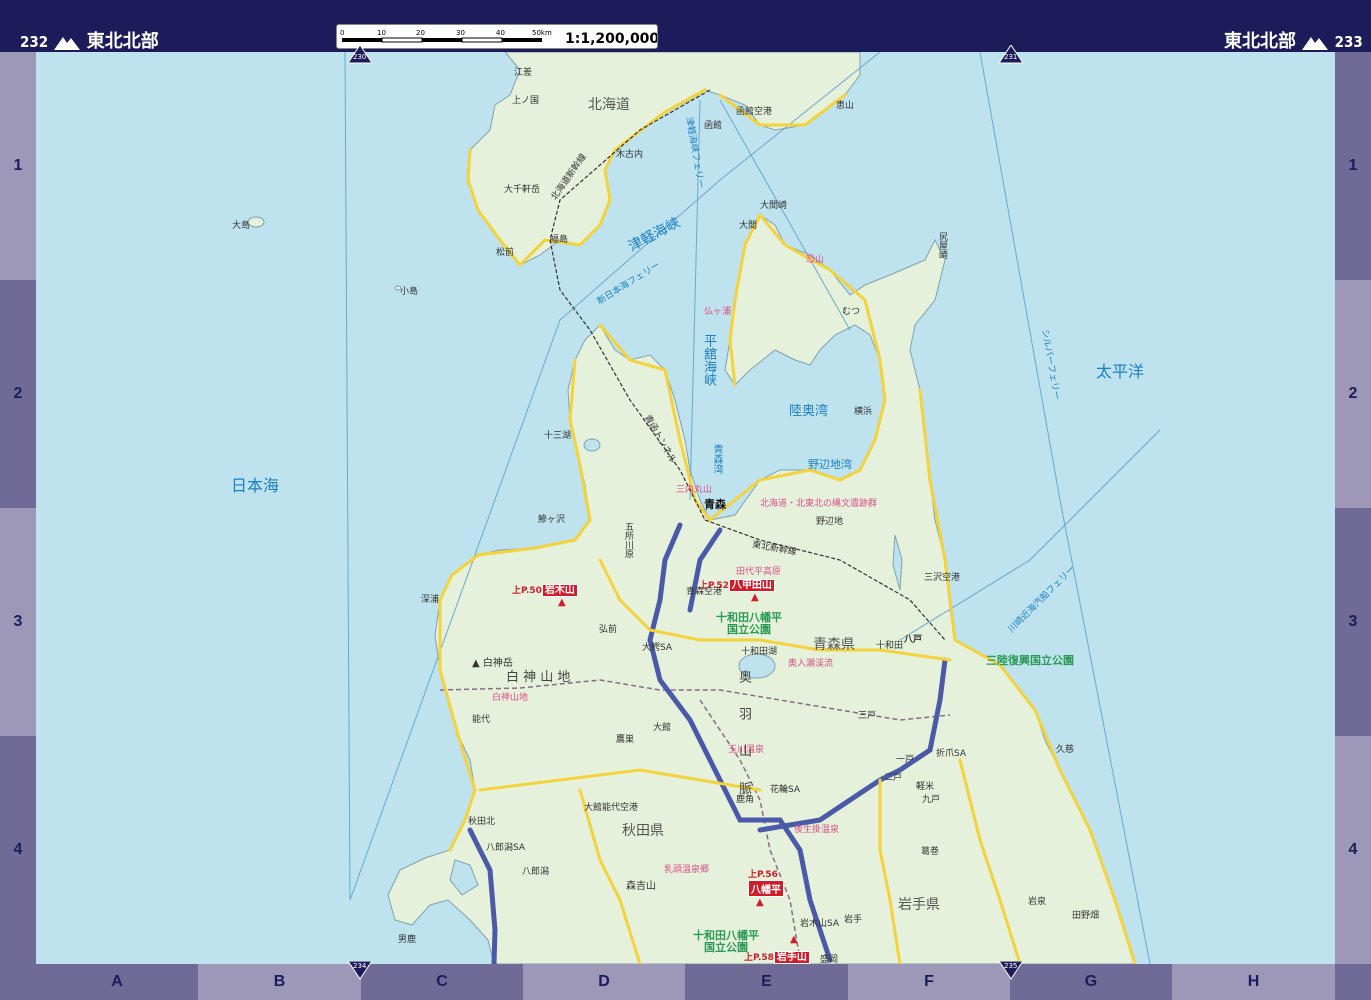  Describe the element at coordinates (774, 206) in the screenshot. I see `place-oma-cape: 大間崎` at that location.